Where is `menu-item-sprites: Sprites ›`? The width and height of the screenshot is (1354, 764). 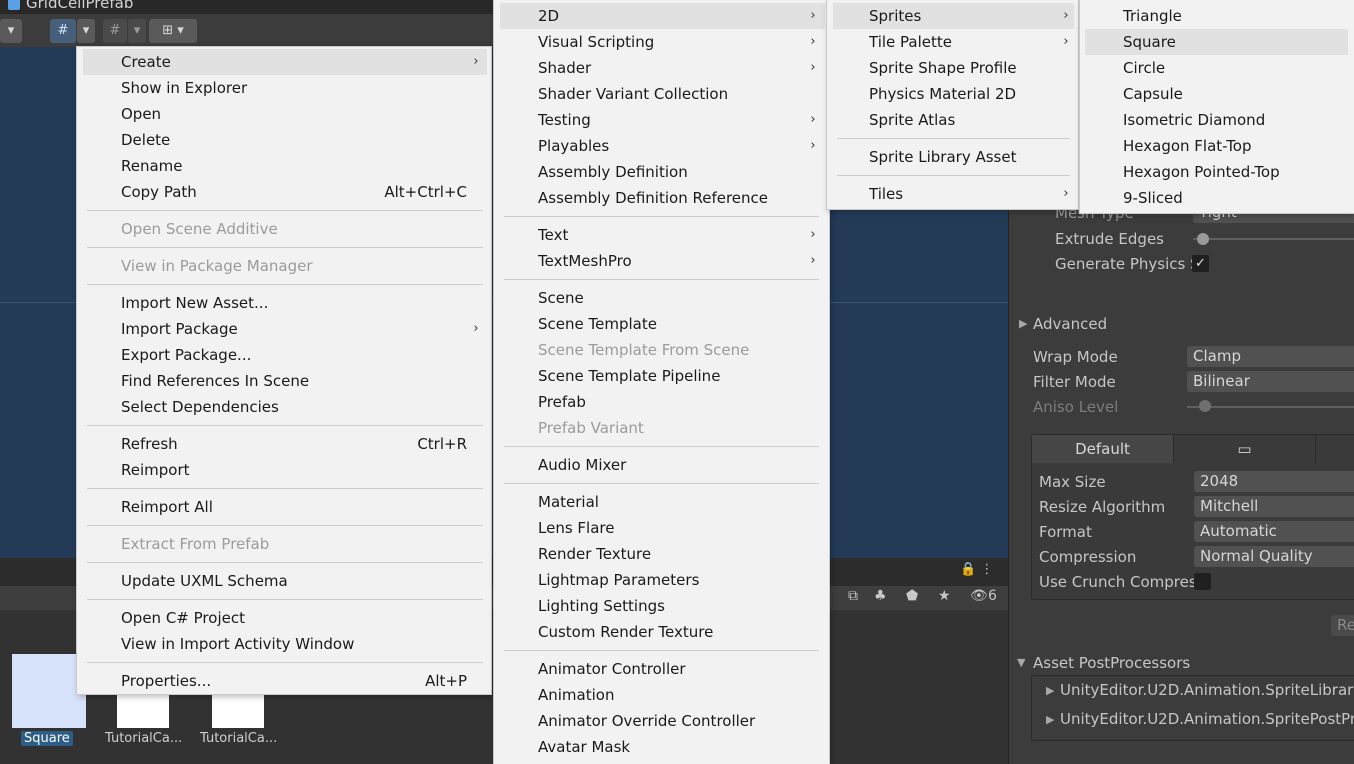 menu-item-sprites: Sprites › is located at coordinates (953, 16).